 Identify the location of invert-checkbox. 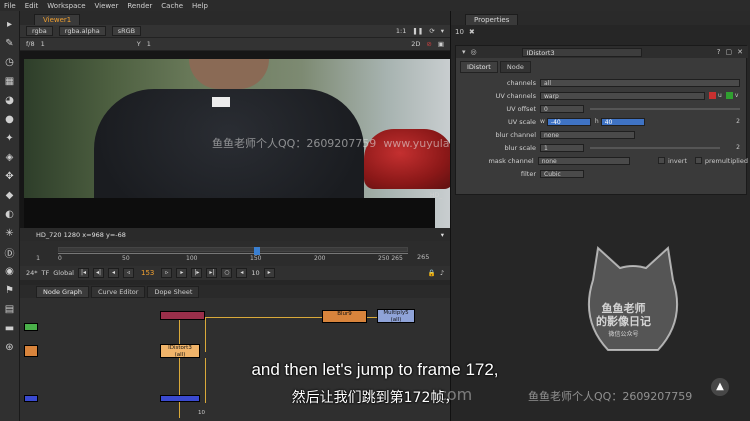
(661, 160).